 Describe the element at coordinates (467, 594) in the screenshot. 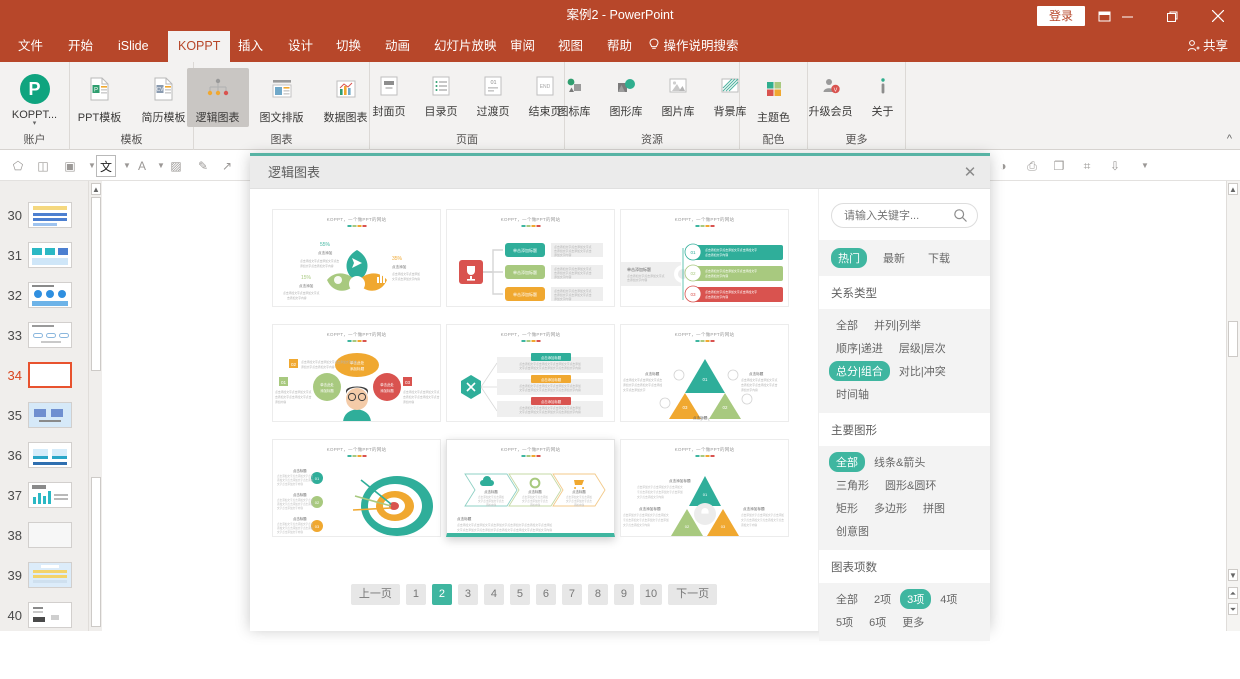

I see `pagination-page-3: 3` at that location.